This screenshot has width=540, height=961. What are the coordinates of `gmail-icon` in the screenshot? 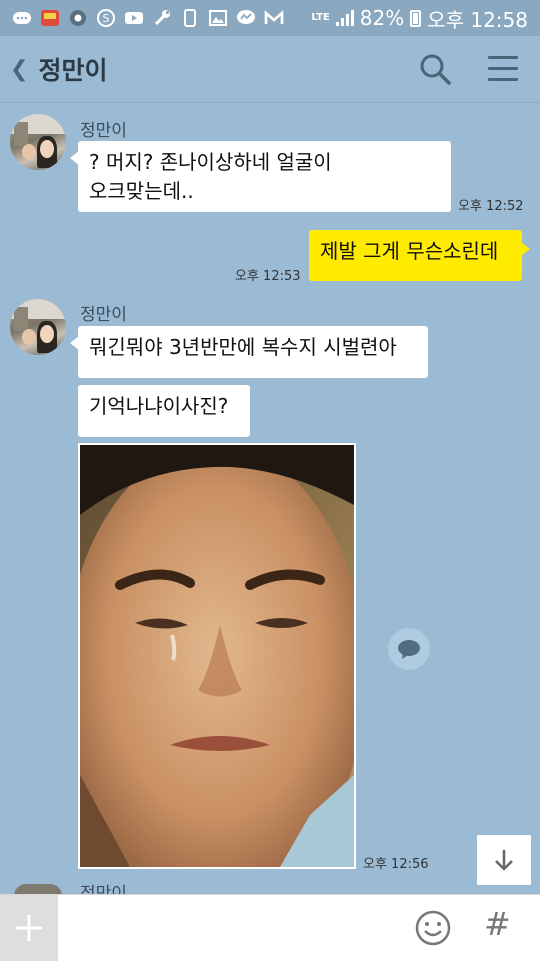 It's located at (274, 18).